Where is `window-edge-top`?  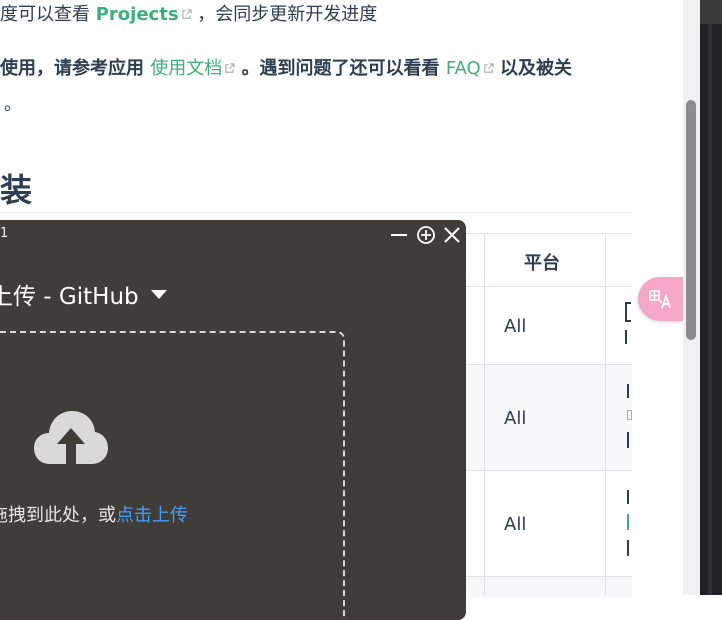
window-edge-top is located at coordinates (711, 12).